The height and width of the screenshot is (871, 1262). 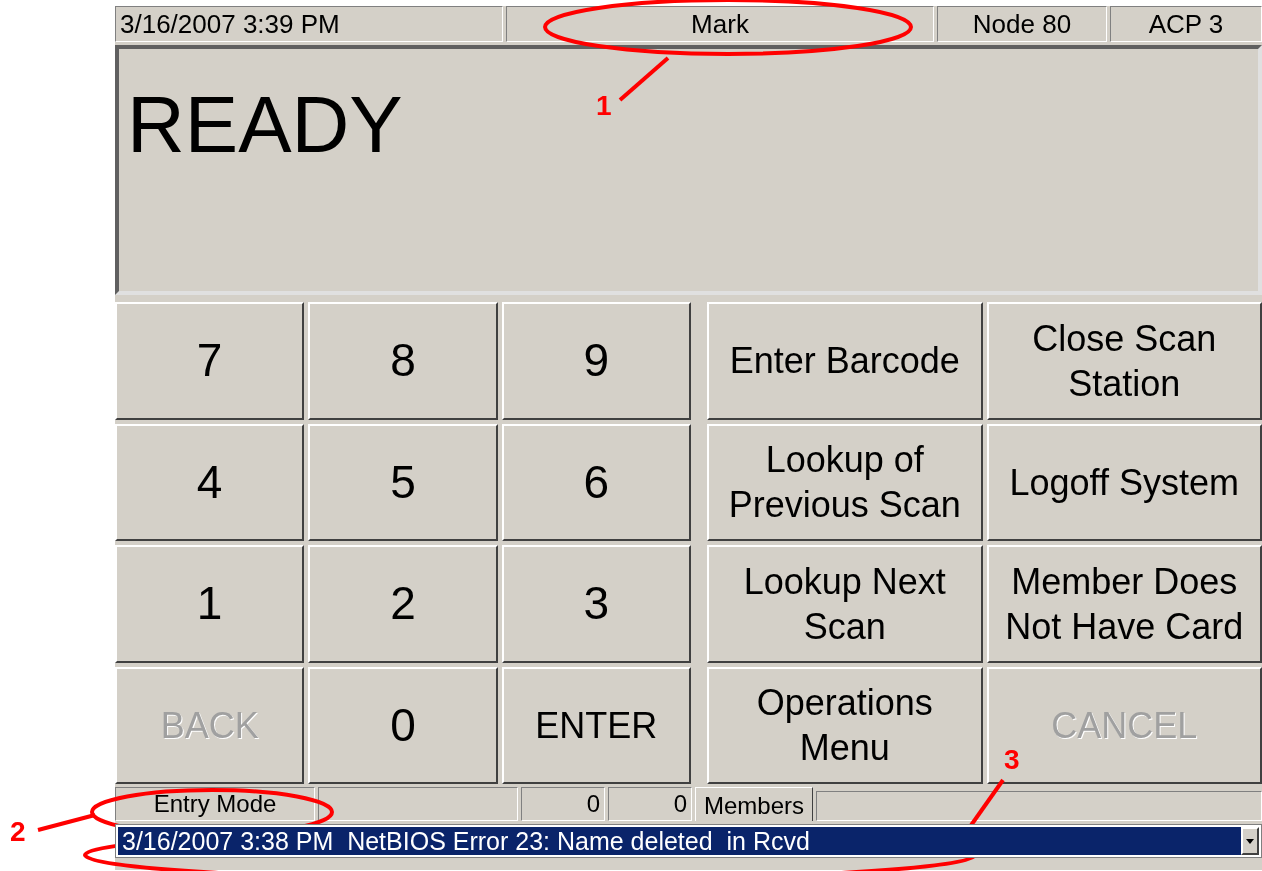 I want to click on key-button: 8, so click(x=403, y=361).